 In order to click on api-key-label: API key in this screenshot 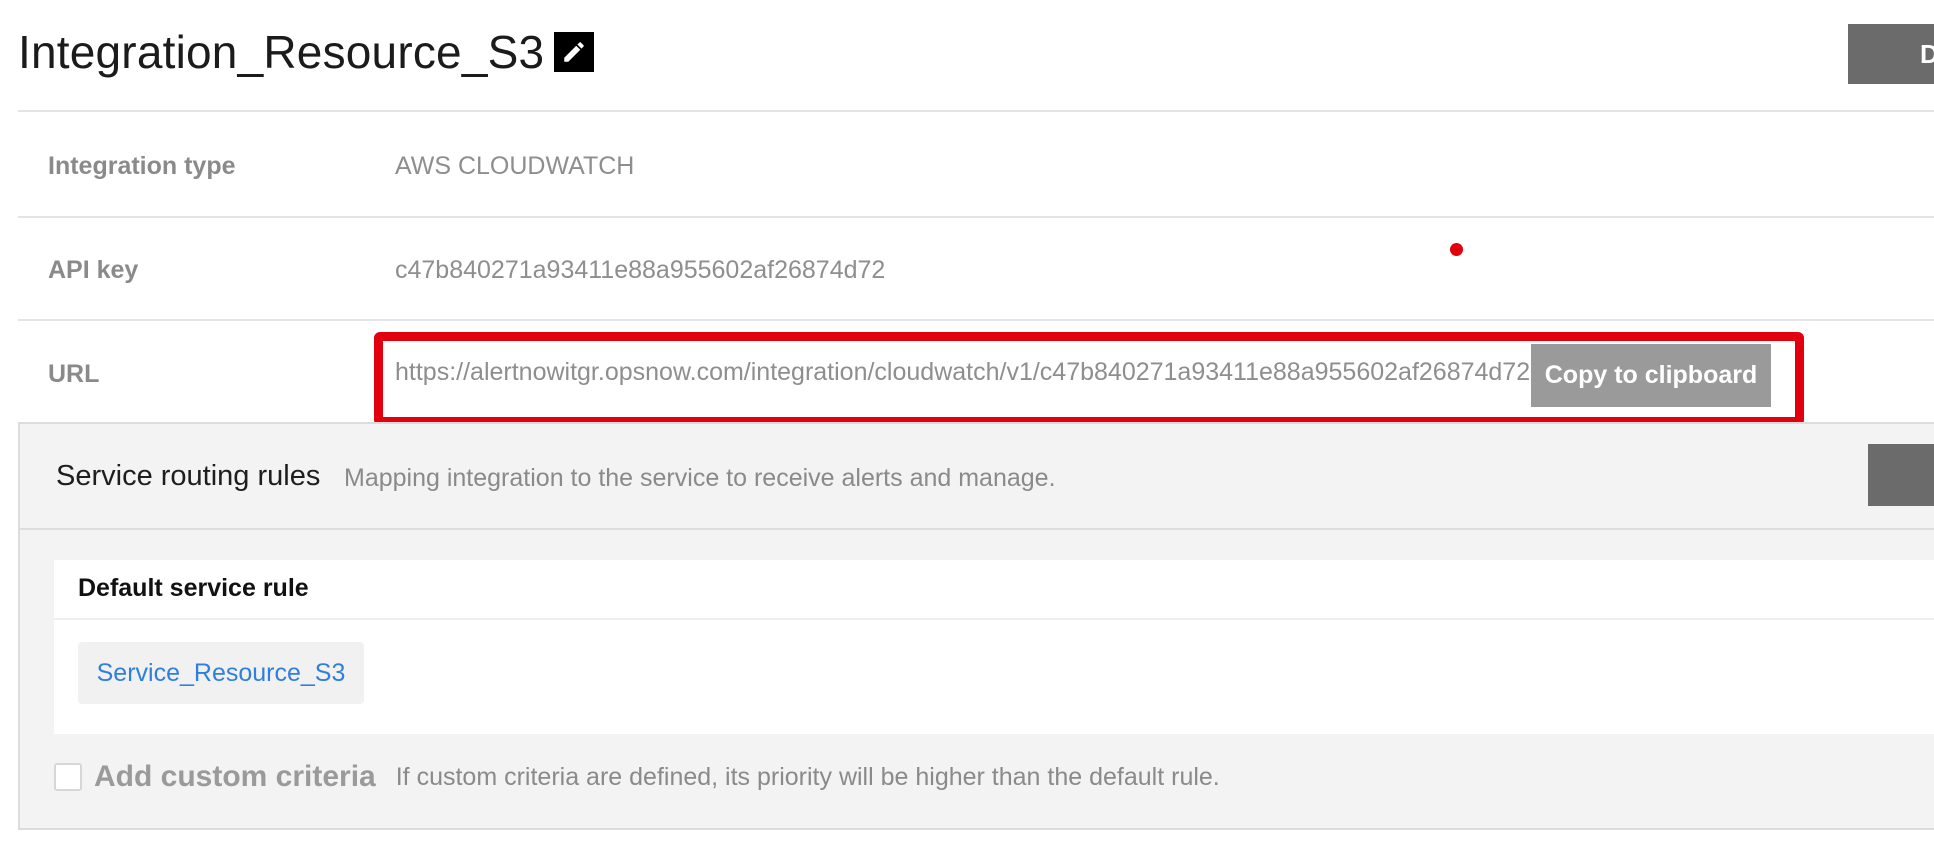, I will do `click(93, 270)`.